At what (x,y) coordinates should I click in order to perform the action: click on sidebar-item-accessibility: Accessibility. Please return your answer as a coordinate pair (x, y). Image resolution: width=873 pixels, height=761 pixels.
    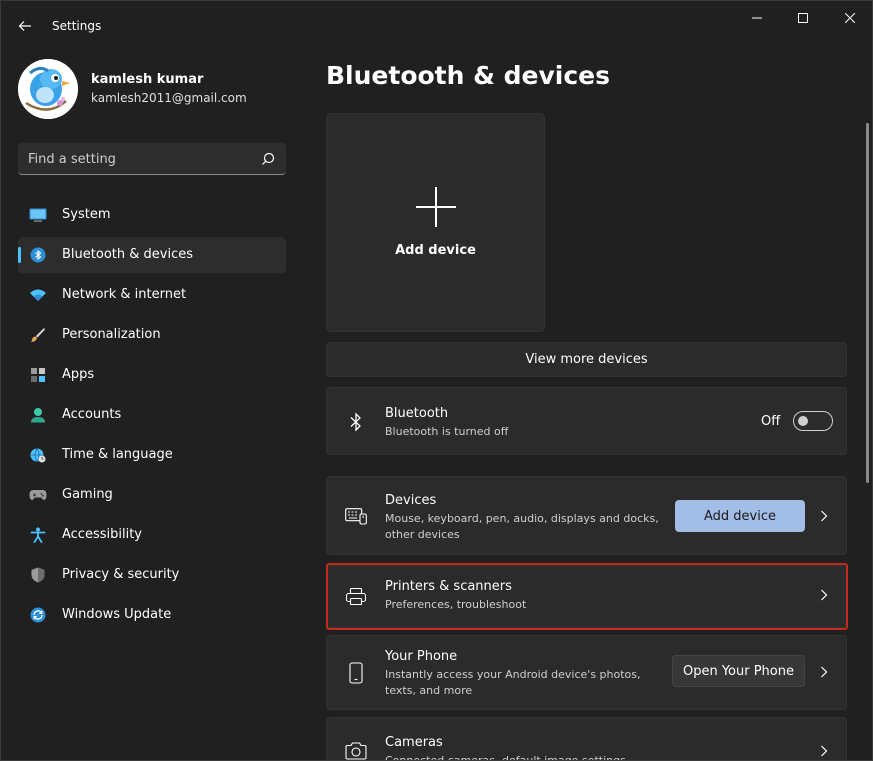
    Looking at the image, I should click on (152, 535).